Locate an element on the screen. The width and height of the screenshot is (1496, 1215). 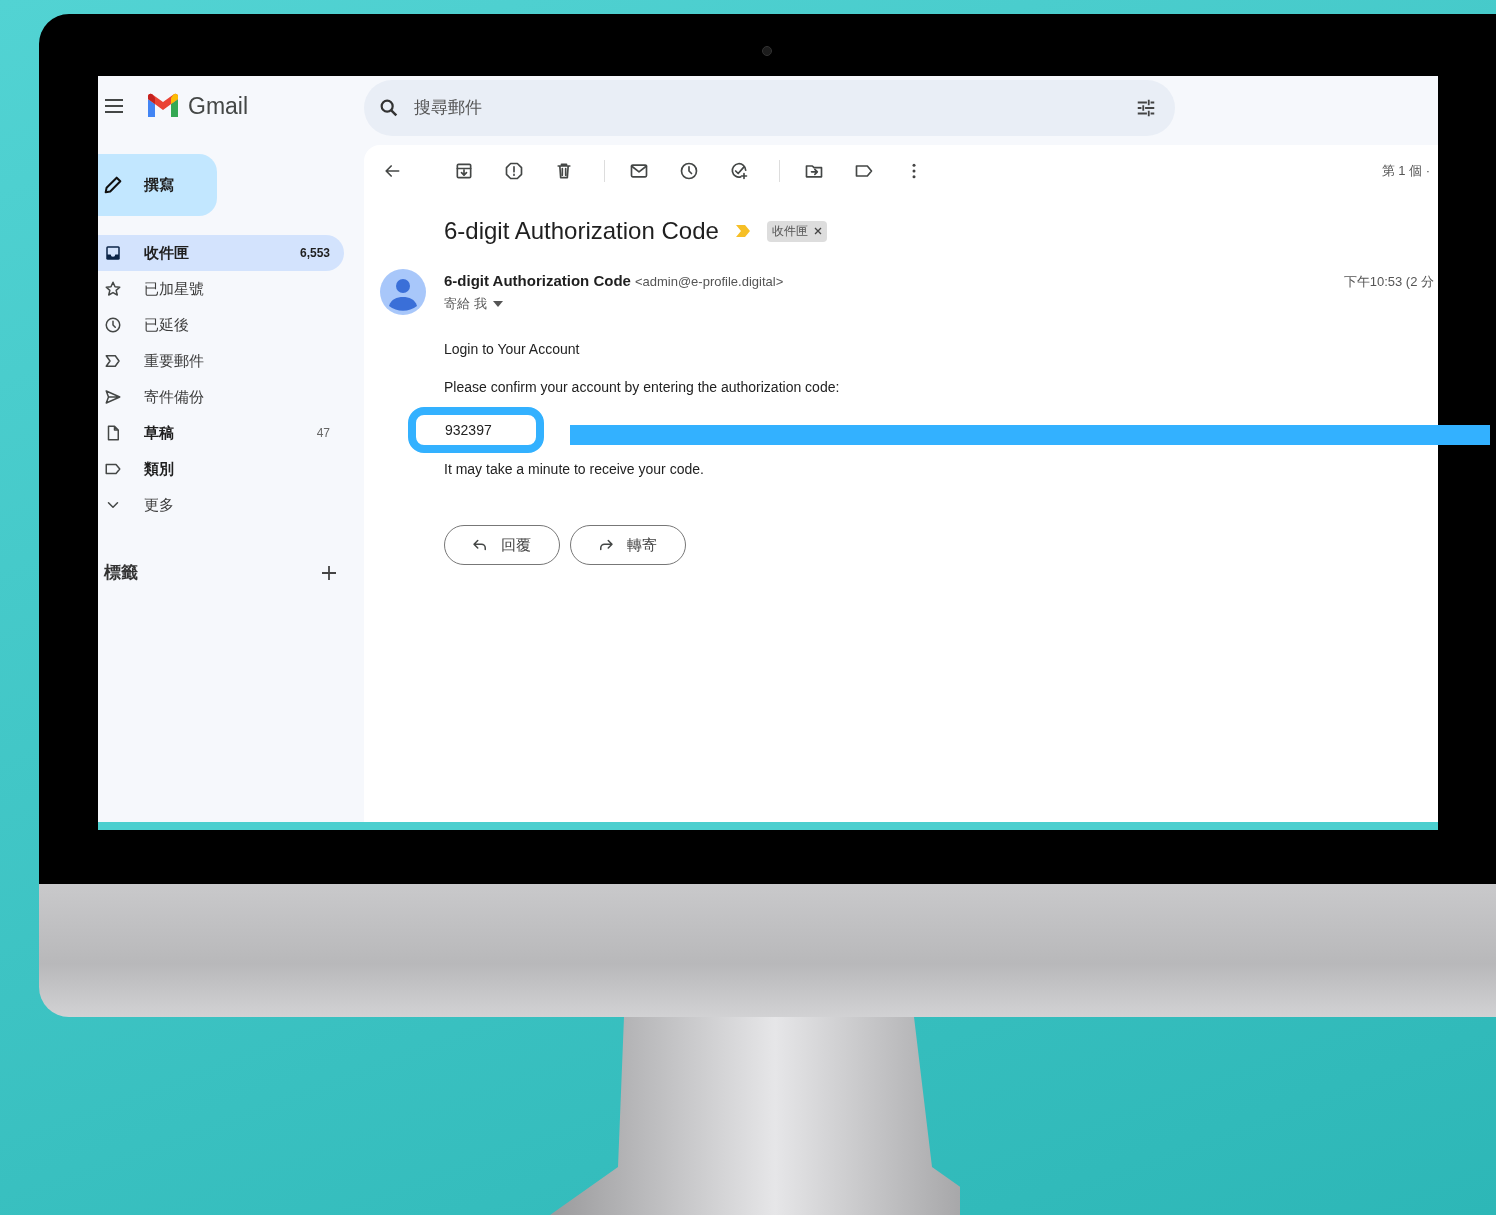
authorization-code: 932397 is located at coordinates (476, 430).